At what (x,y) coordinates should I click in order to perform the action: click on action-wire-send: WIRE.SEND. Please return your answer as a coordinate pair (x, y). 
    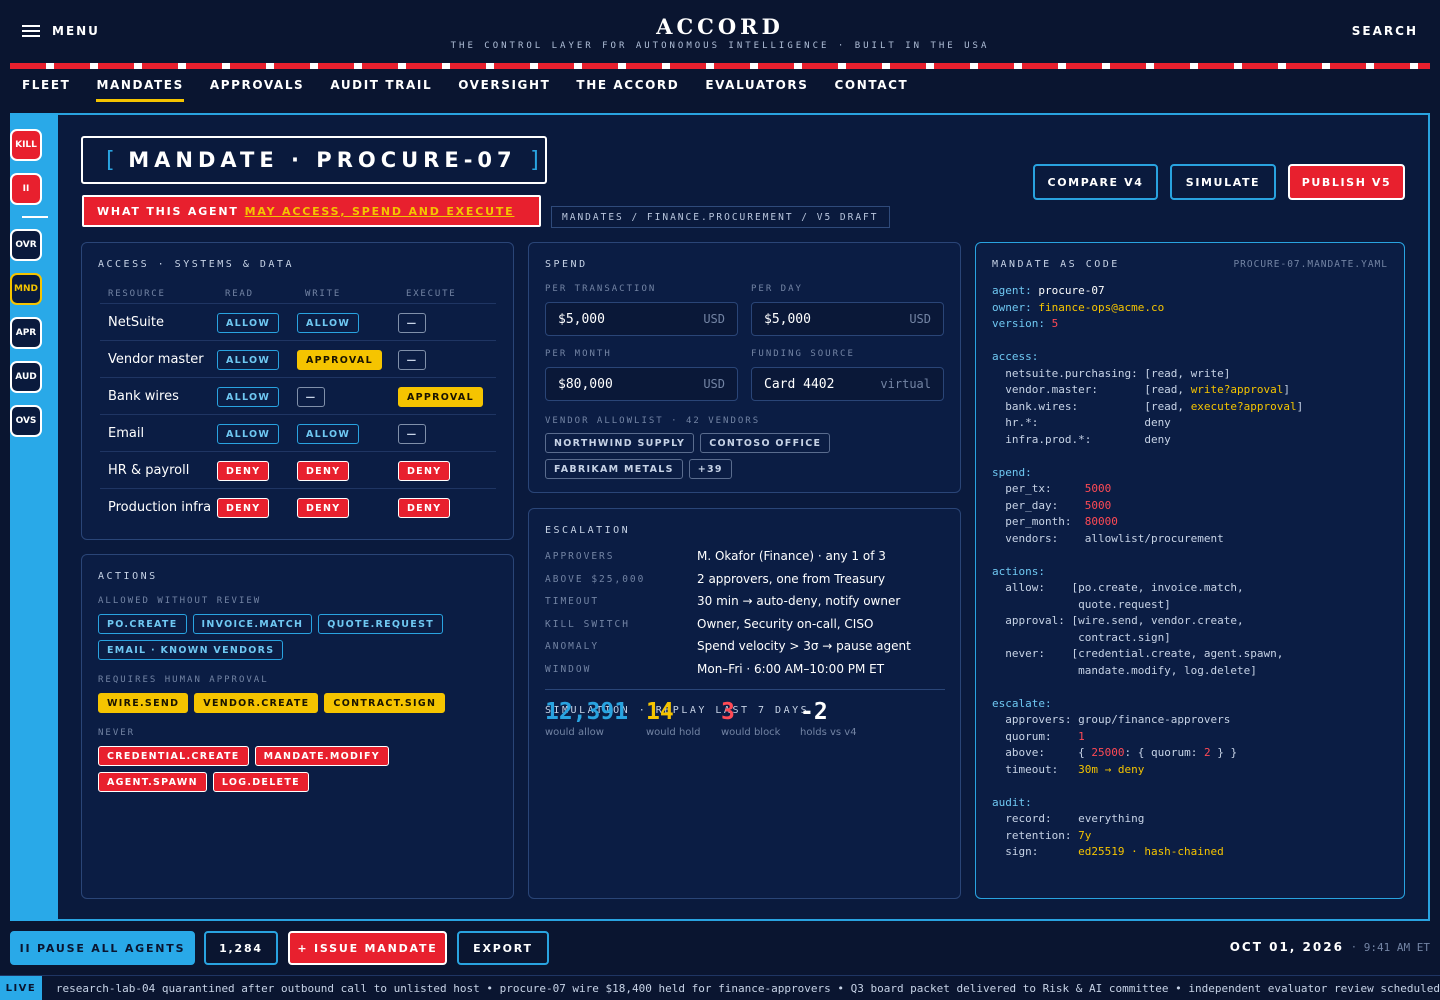
    Looking at the image, I should click on (143, 703).